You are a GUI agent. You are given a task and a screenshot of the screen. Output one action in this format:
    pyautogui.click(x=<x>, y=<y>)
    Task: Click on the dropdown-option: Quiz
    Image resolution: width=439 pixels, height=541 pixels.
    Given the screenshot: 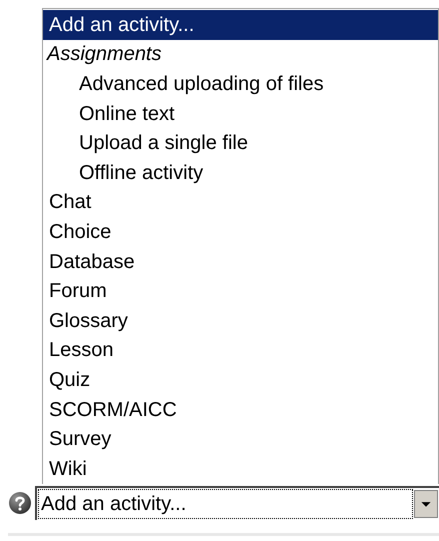 What is the action you would take?
    pyautogui.click(x=240, y=380)
    